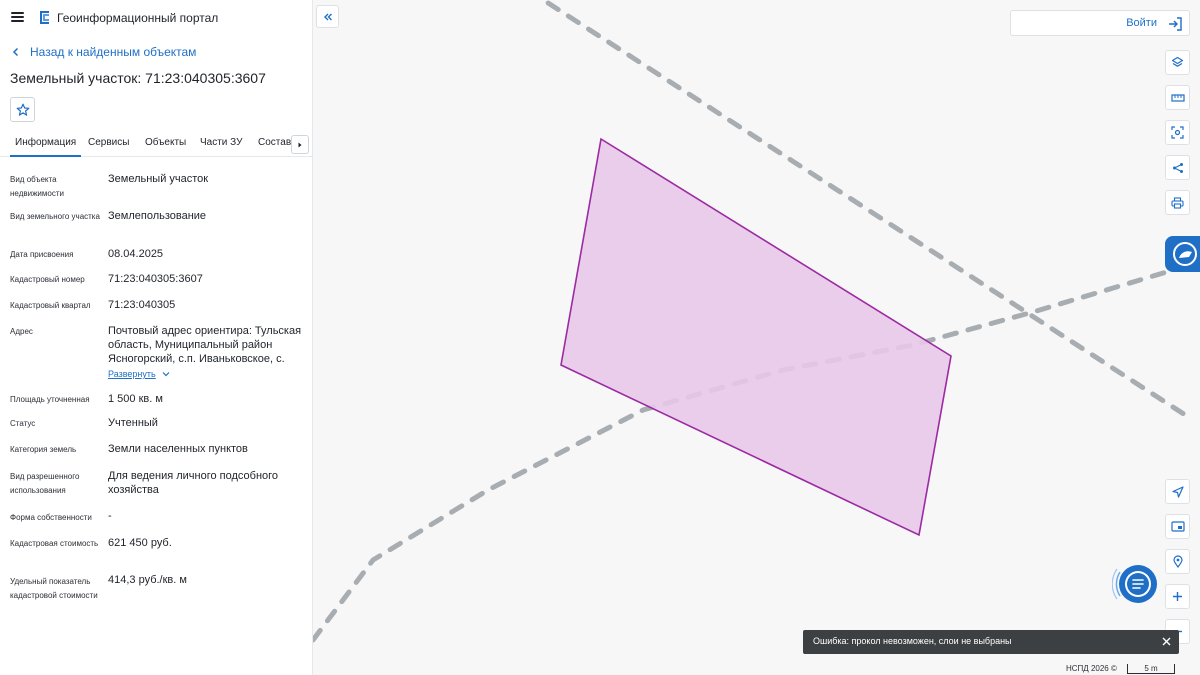 Image resolution: width=1200 pixels, height=675 pixels. I want to click on app-header: Геоинформационный портал, so click(156, 18).